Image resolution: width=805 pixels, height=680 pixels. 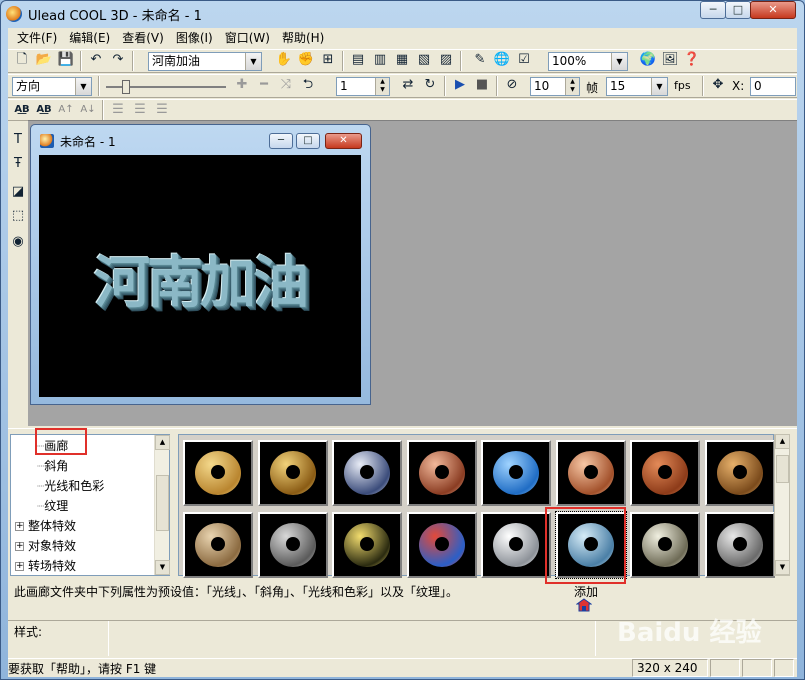 I want to click on text-spacing-wide-icon: A͟B, so click(x=44, y=110).